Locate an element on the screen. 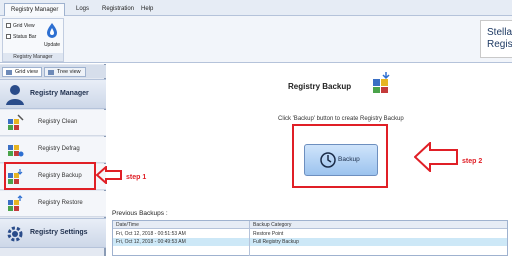 Image resolution: width=512 pixels, height=256 pixels. user-icon is located at coordinates (15, 95).